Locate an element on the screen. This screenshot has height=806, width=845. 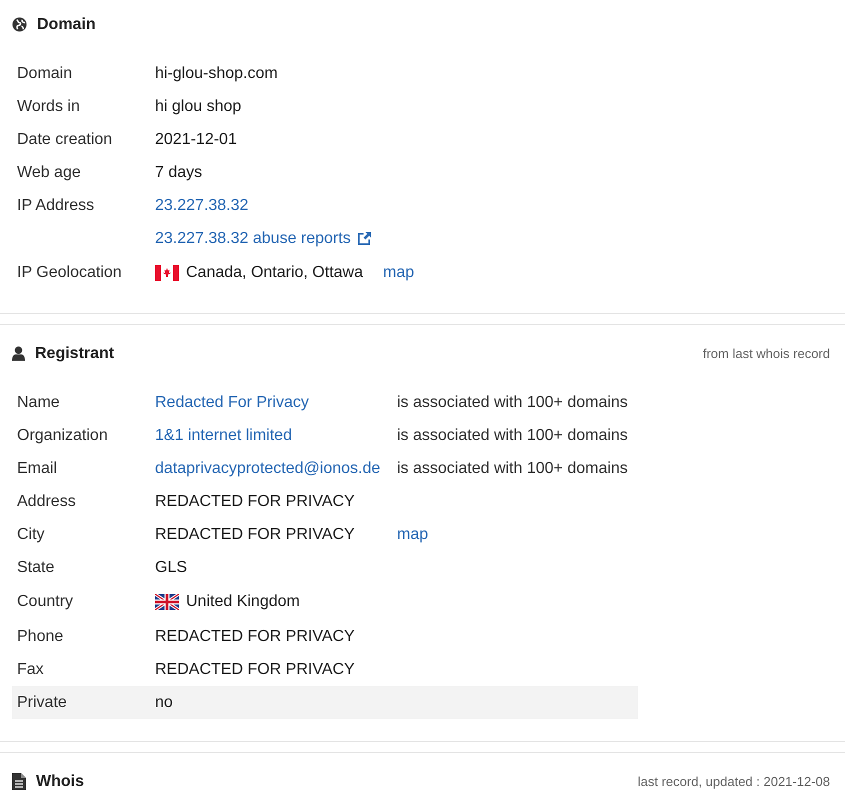
field-label: Domain is located at coordinates (44, 73).